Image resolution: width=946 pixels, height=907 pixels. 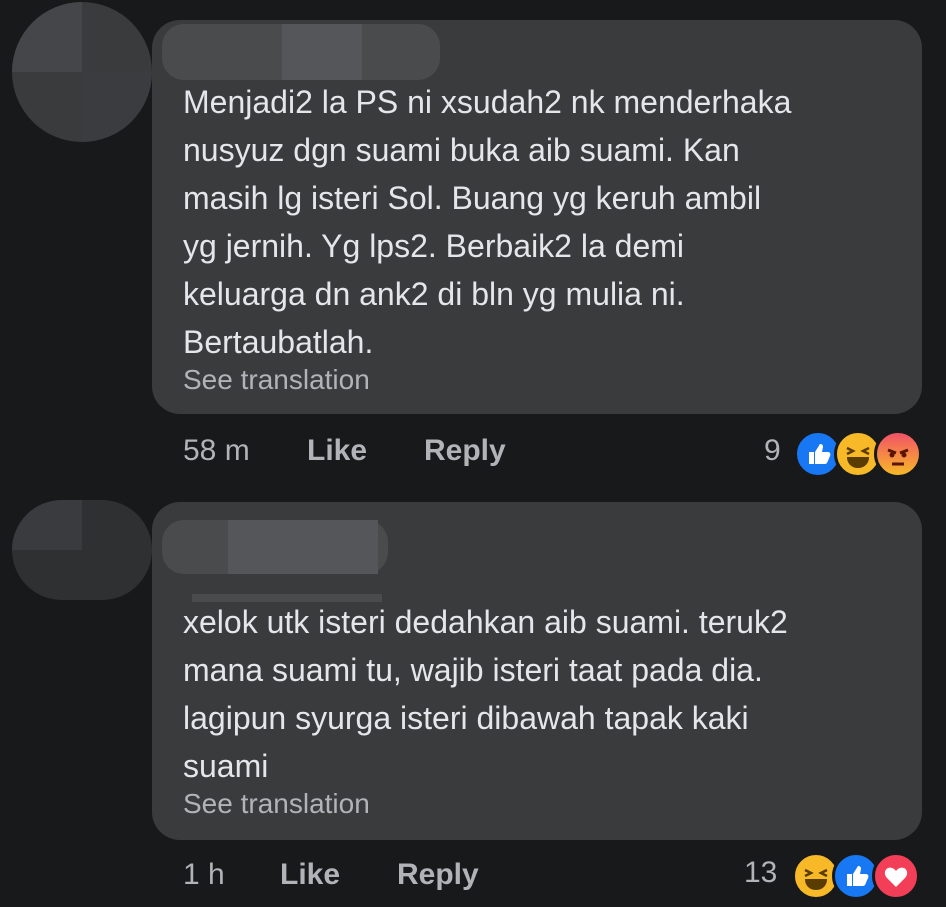 I want to click on comment-timestamp: 58 m, so click(x=216, y=451).